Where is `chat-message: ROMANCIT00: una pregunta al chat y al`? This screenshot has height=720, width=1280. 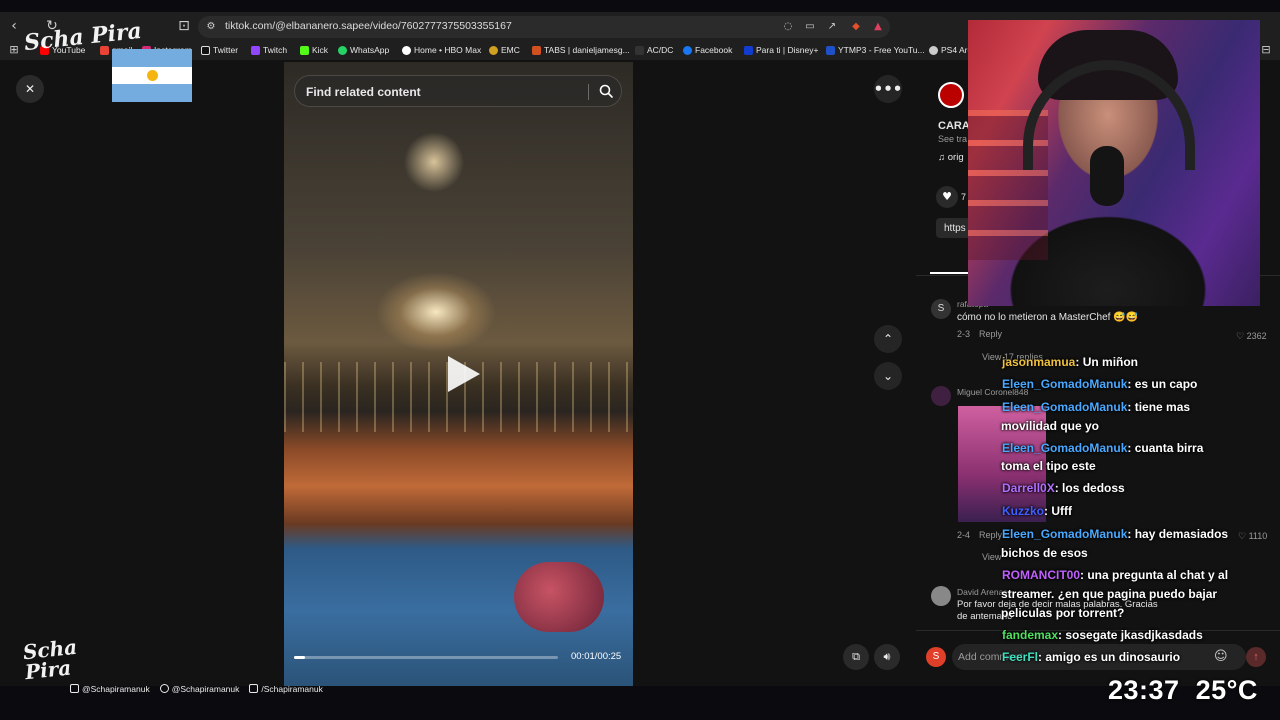
chat-message: ROMANCIT00: una pregunta al chat y al is located at coordinates (1115, 575).